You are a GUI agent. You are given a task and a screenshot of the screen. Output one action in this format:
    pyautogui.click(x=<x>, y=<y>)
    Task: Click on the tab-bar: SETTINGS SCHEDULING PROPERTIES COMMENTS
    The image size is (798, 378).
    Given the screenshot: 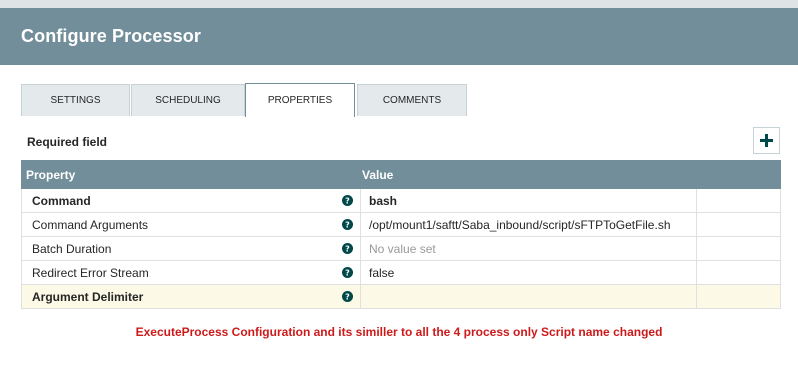 What is the action you would take?
    pyautogui.click(x=401, y=100)
    